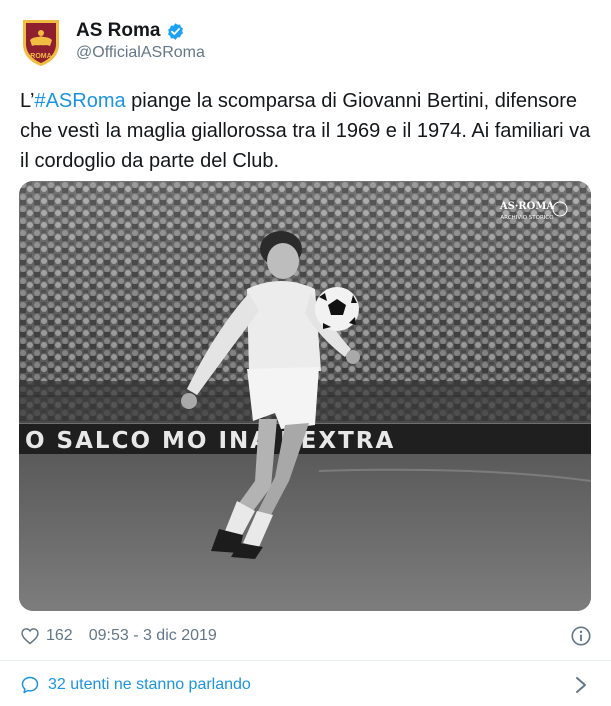  Describe the element at coordinates (210, 441) in the screenshot. I see `ad-board-text: O SALCO MO INA I EXTRA` at that location.